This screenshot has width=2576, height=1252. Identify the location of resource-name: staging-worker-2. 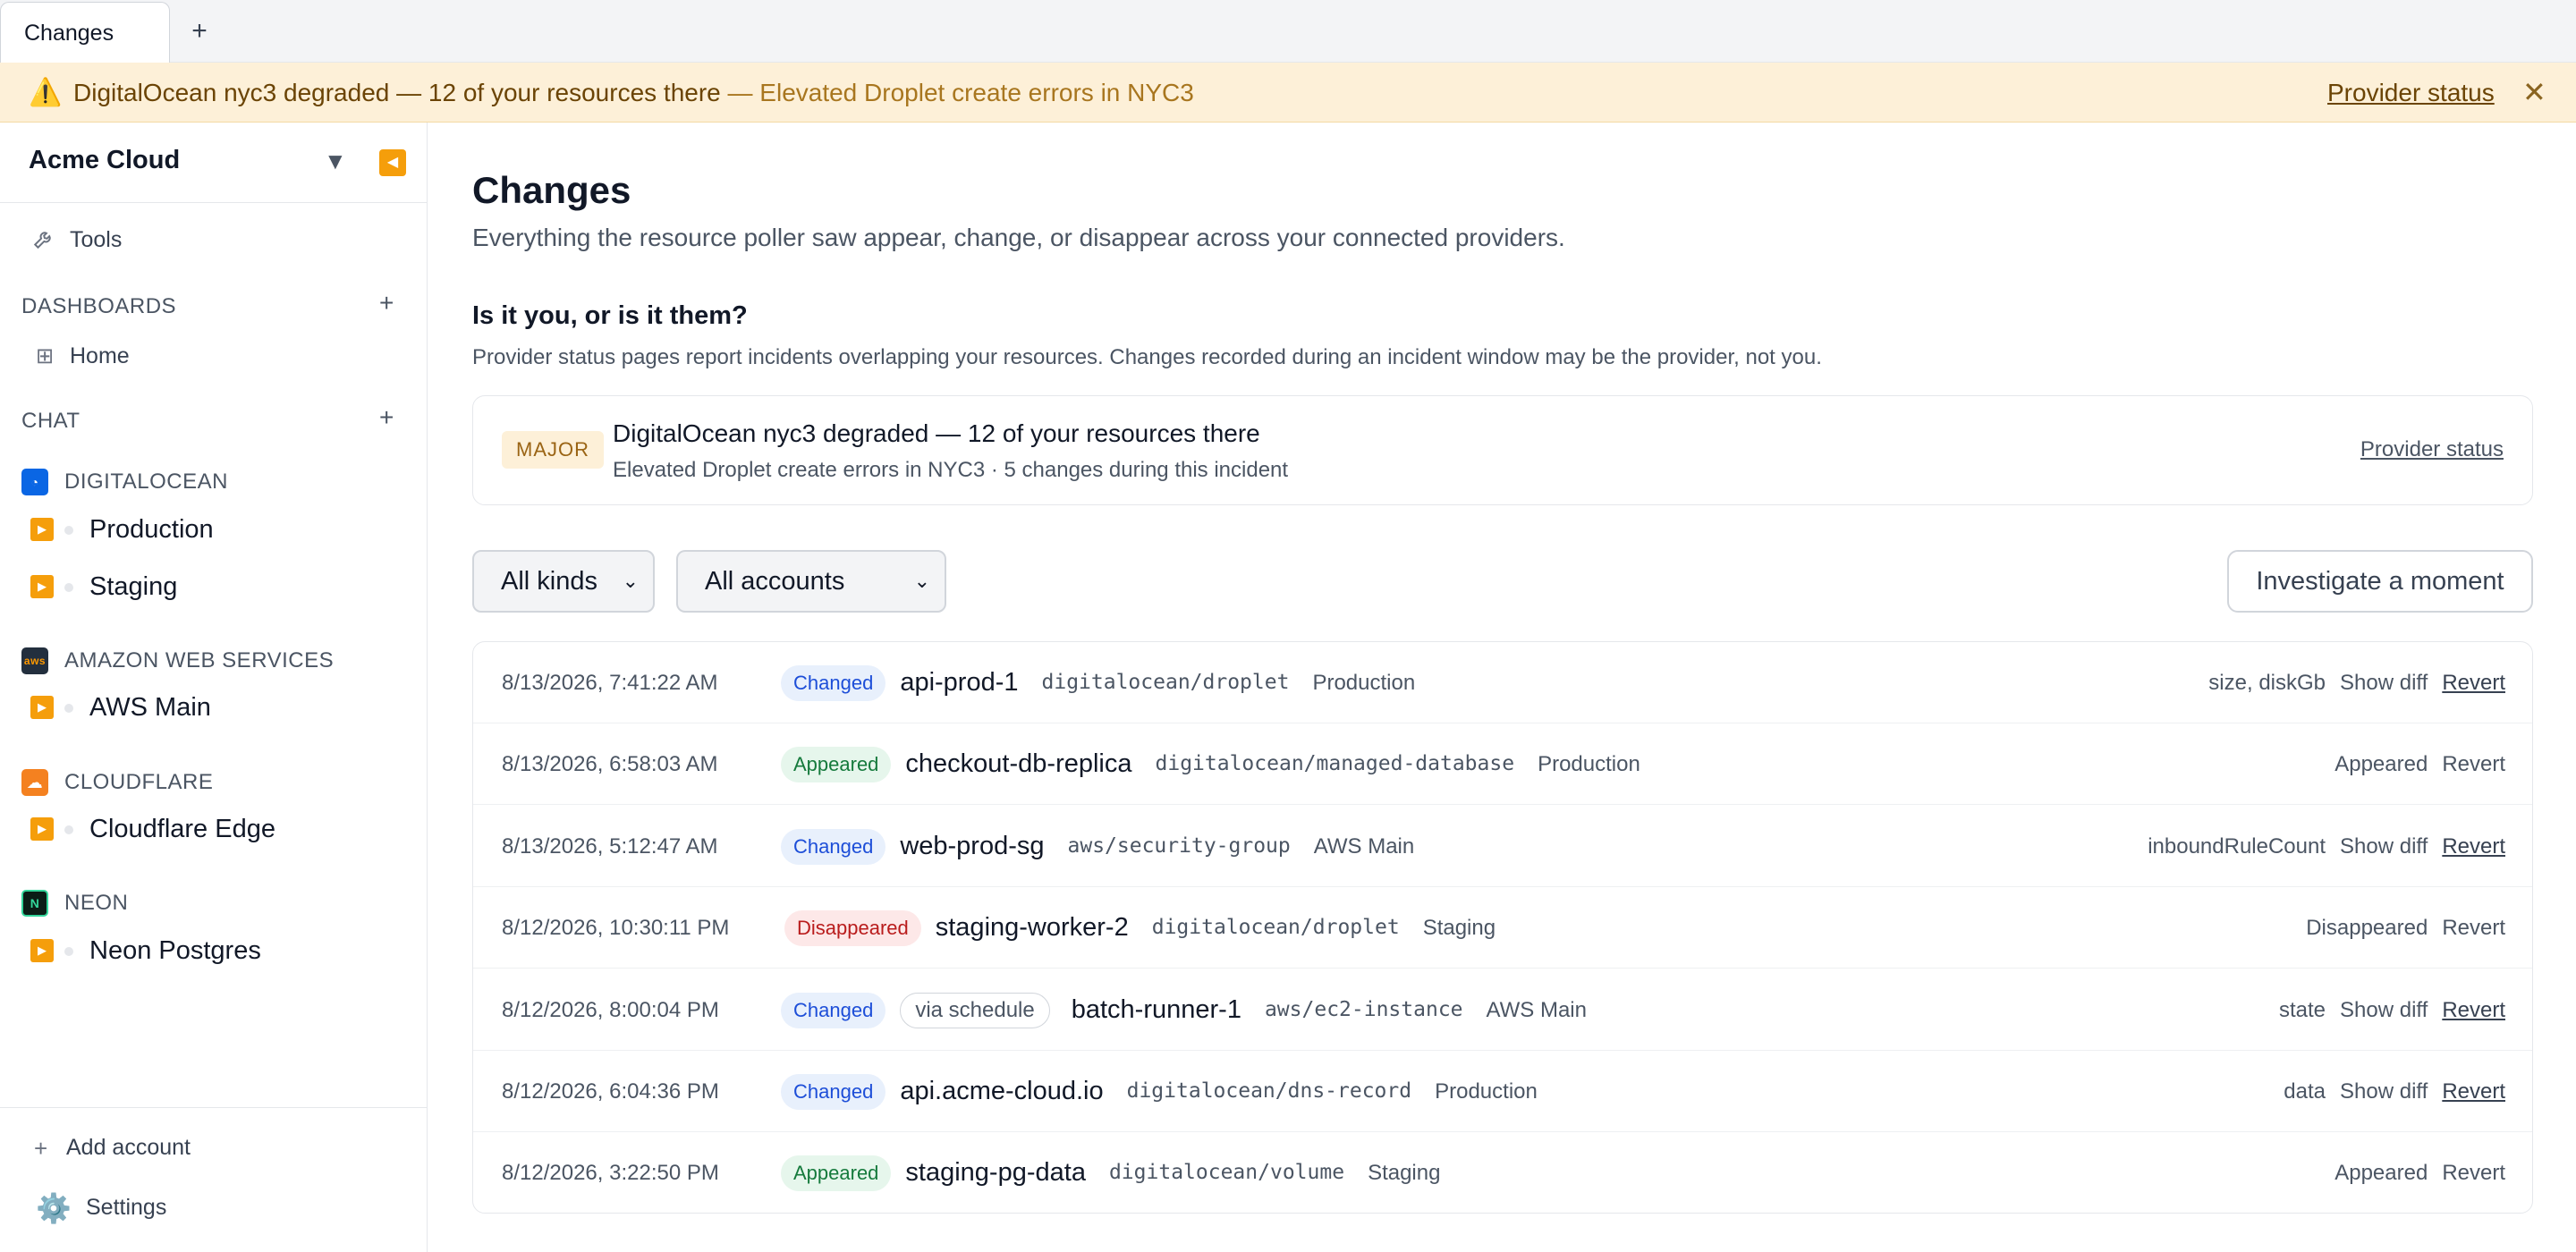
(1032, 928).